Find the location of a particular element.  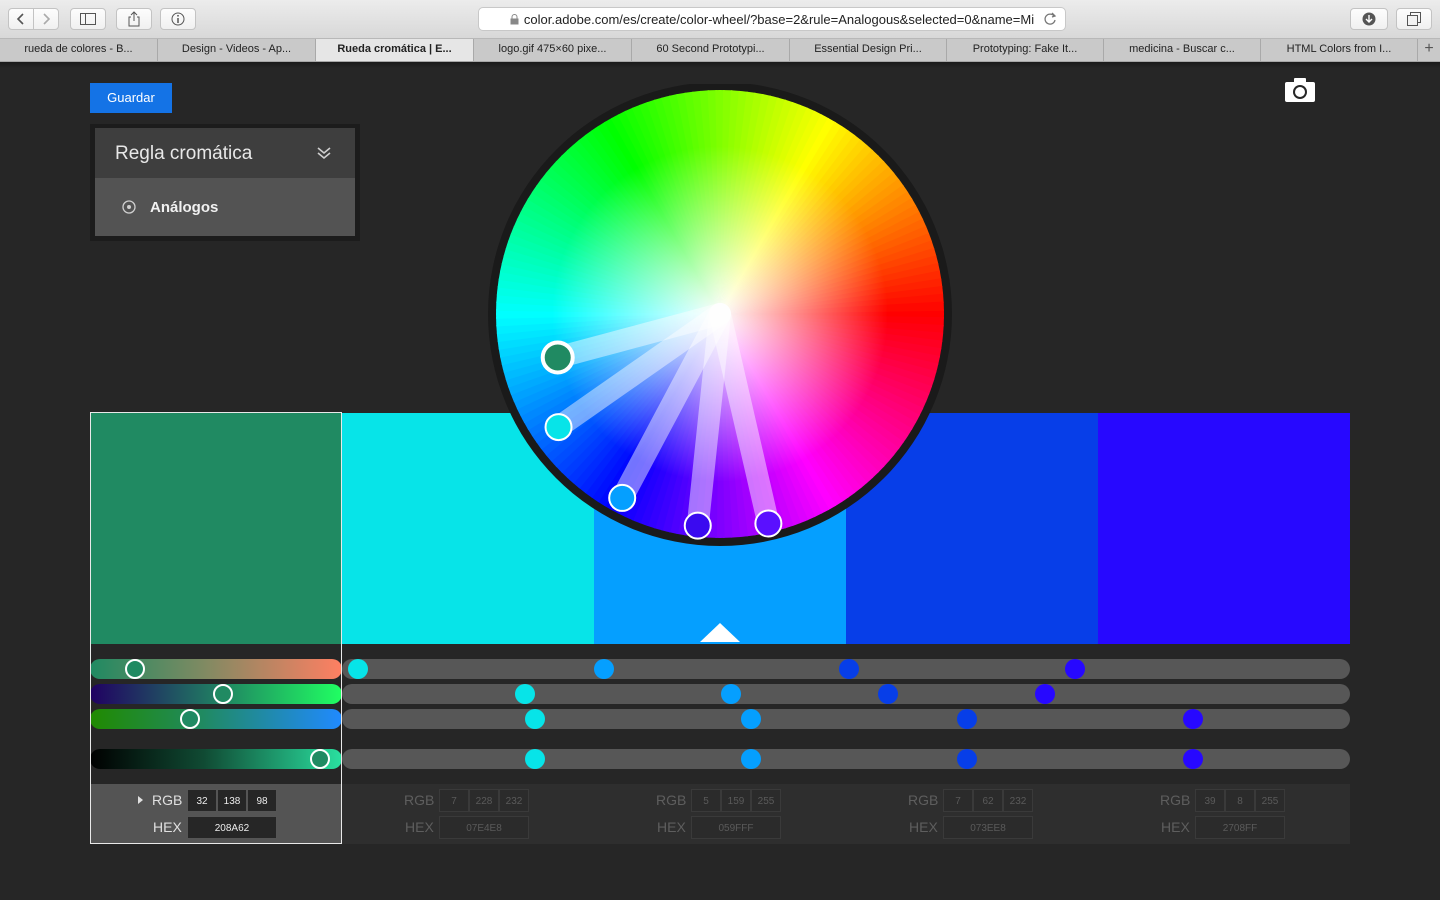

rgb-g-field: 138 is located at coordinates (232, 800).